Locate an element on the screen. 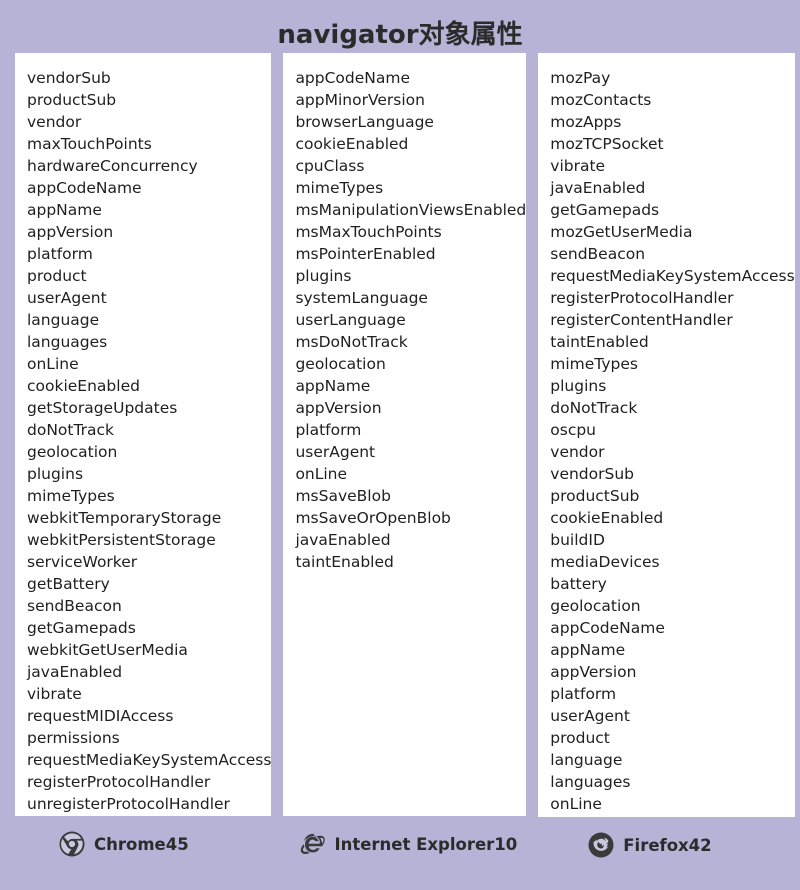 The width and height of the screenshot is (800, 890). property-item: serviceWorker is located at coordinates (82, 562).